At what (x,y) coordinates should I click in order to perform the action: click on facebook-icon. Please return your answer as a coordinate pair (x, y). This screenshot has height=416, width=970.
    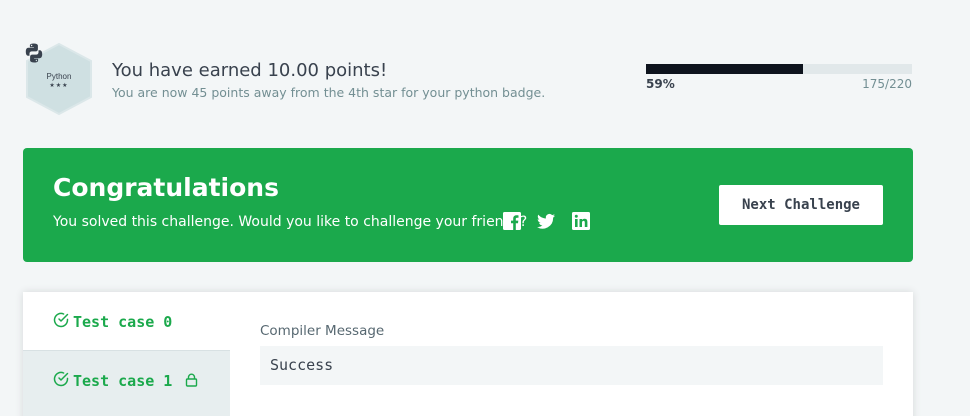
    Looking at the image, I should click on (512, 221).